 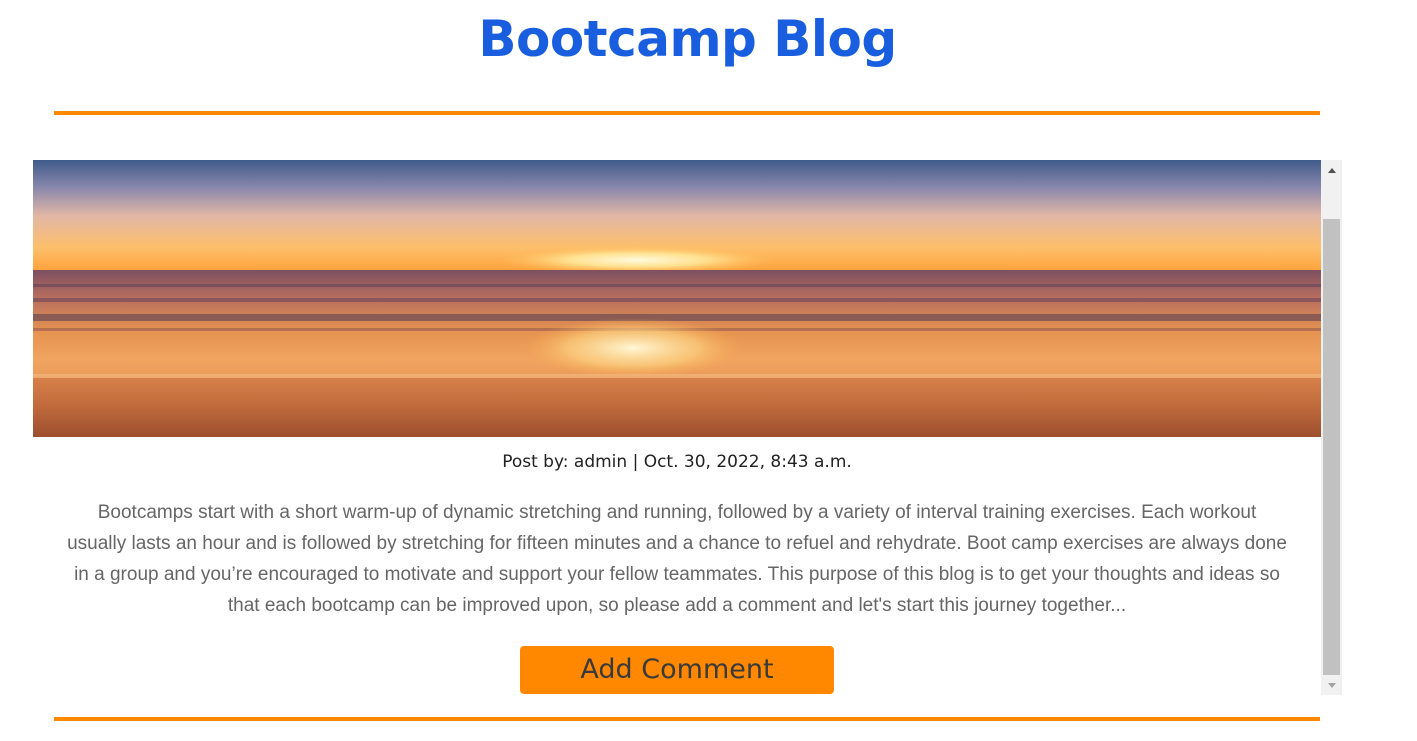 I want to click on scroll-up-arrow-icon, so click(x=1331, y=170).